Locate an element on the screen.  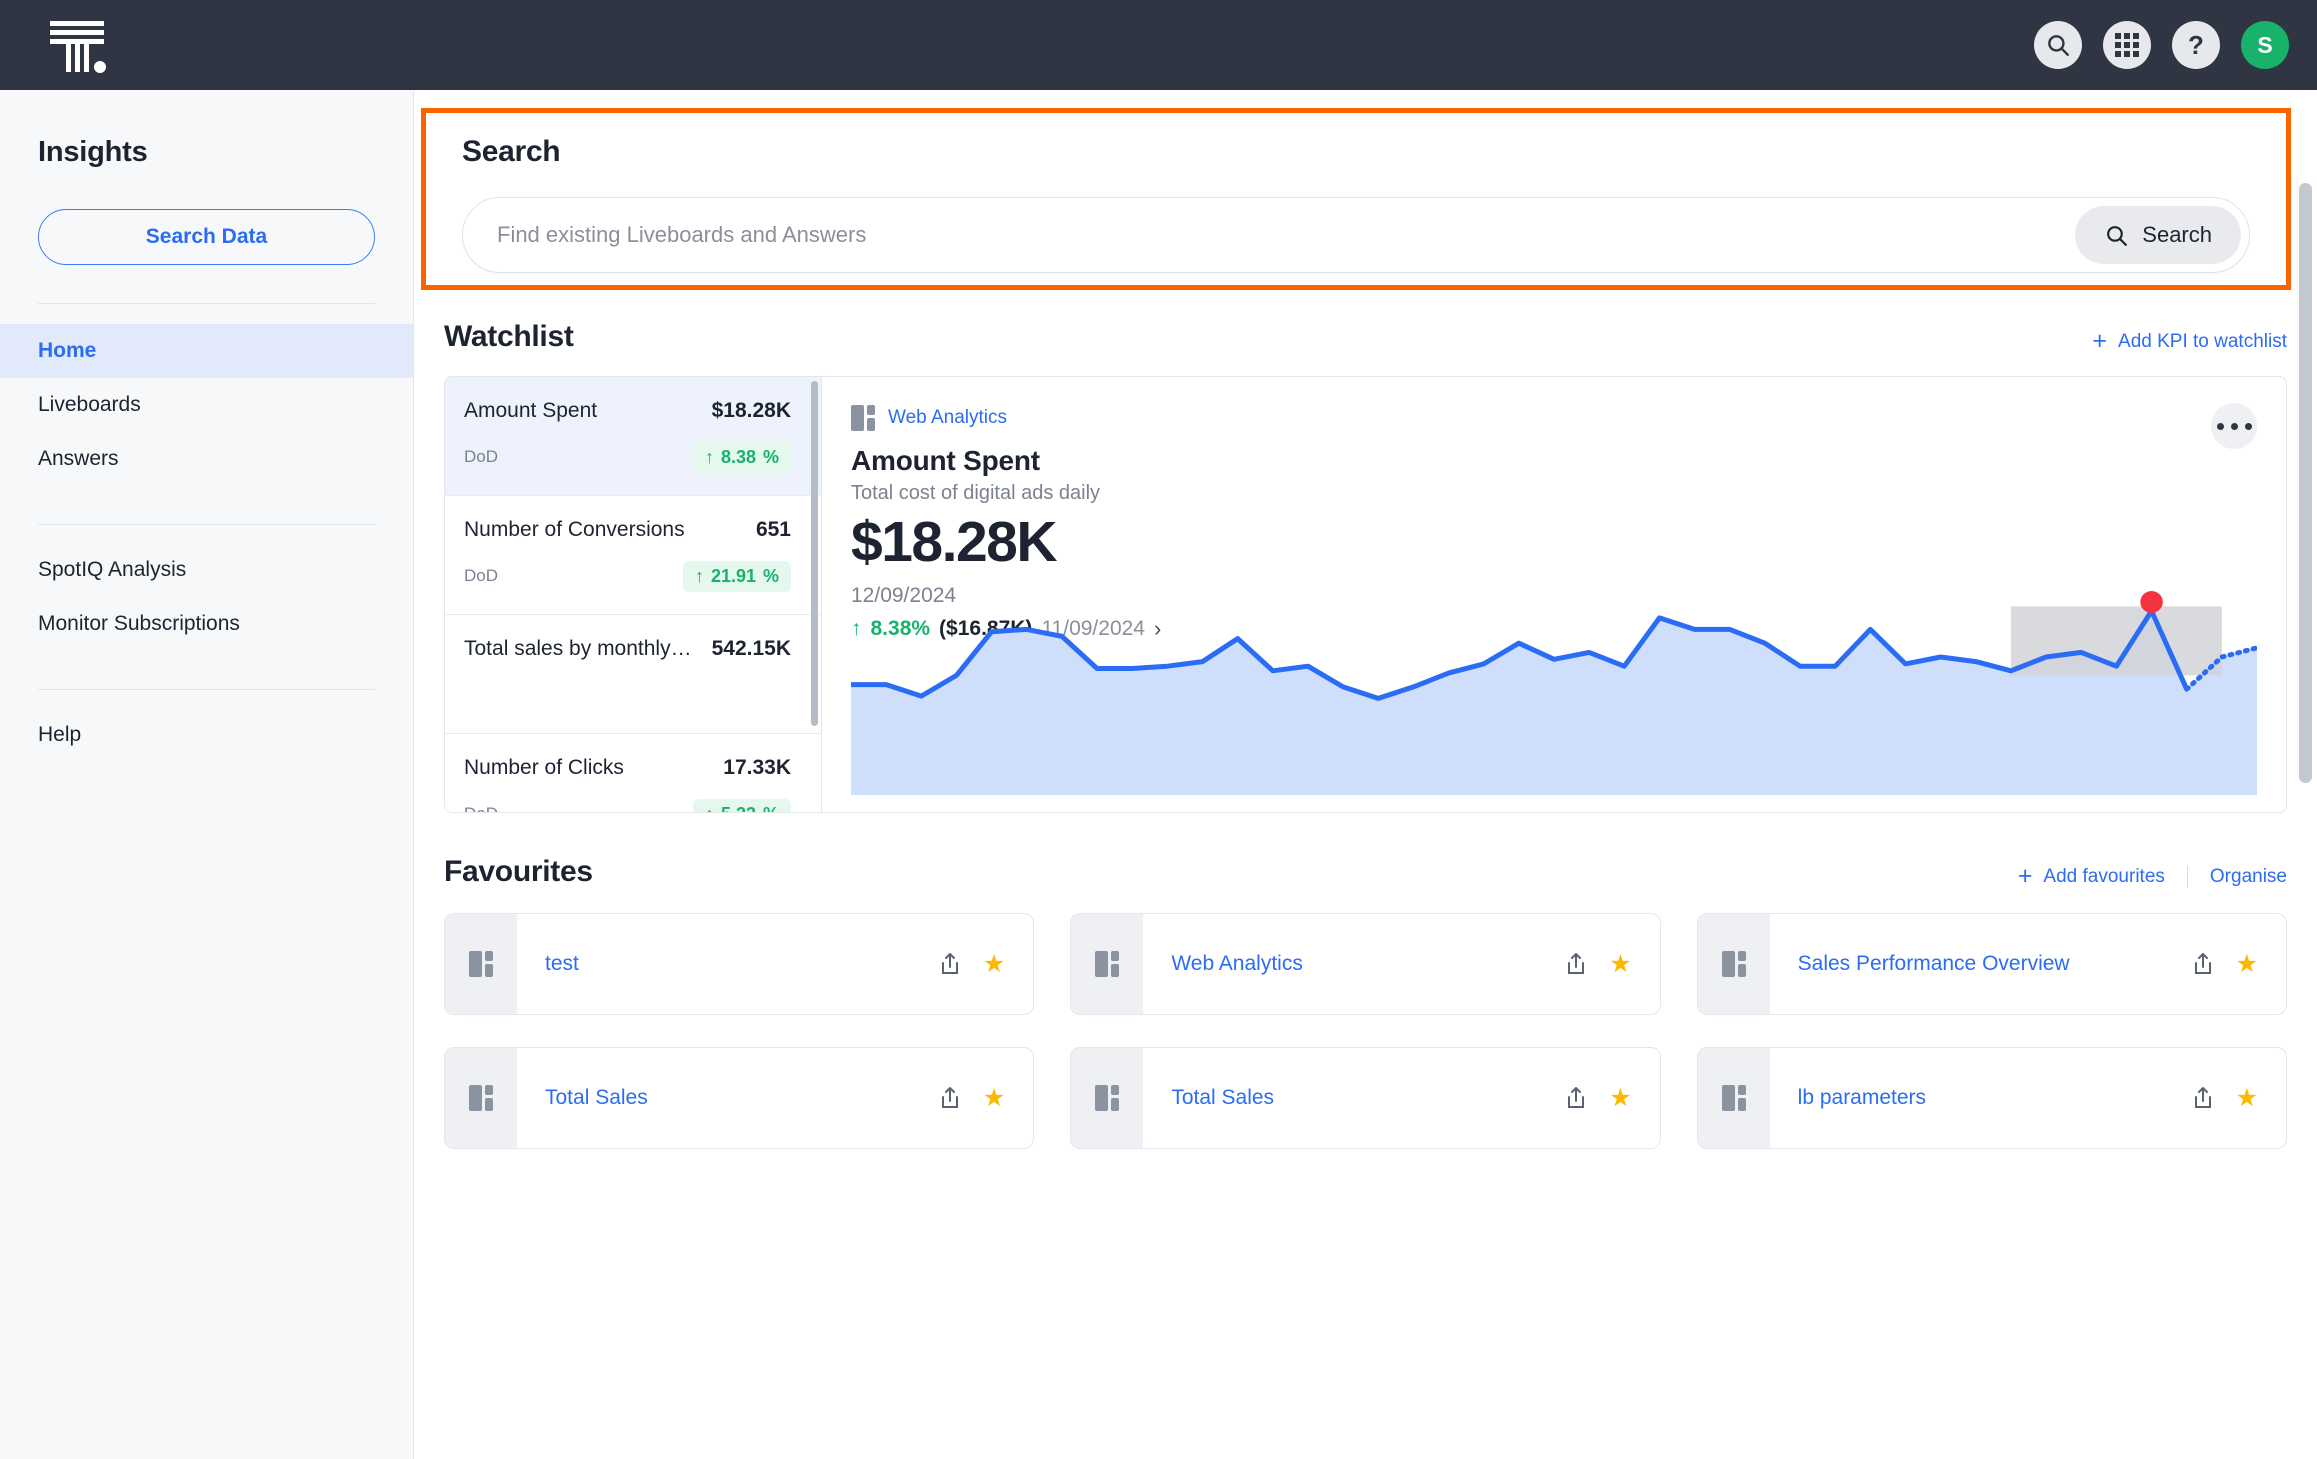
favourite-label: Web Analytics is located at coordinates (1353, 964).